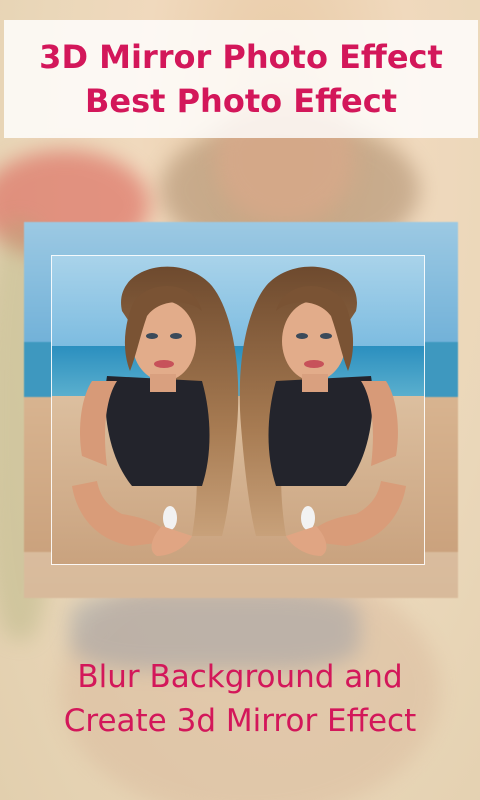  What do you see at coordinates (240, 721) in the screenshot?
I see `caption-line-2: Create 3d Mirror Effect` at bounding box center [240, 721].